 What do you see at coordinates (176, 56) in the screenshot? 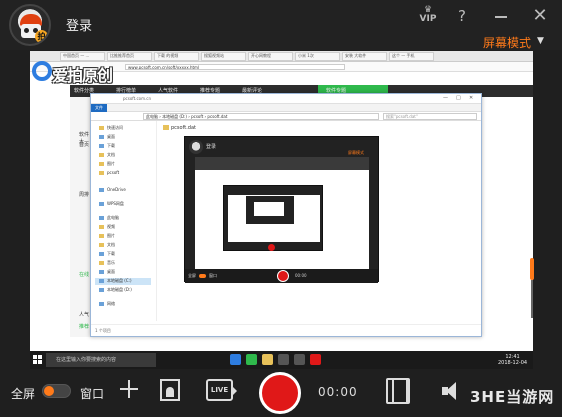
I see `browser-tab: 下载 的视频` at bounding box center [176, 56].